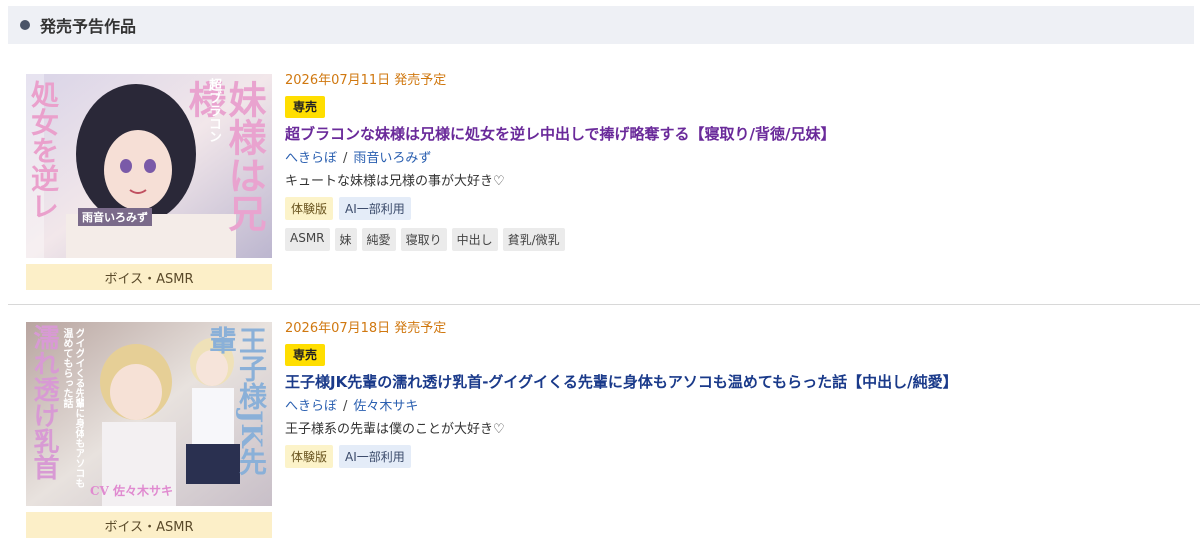 The image size is (1200, 550). What do you see at coordinates (735, 407) in the screenshot?
I see `creators: へきらぼ / 佐々木サキ` at bounding box center [735, 407].